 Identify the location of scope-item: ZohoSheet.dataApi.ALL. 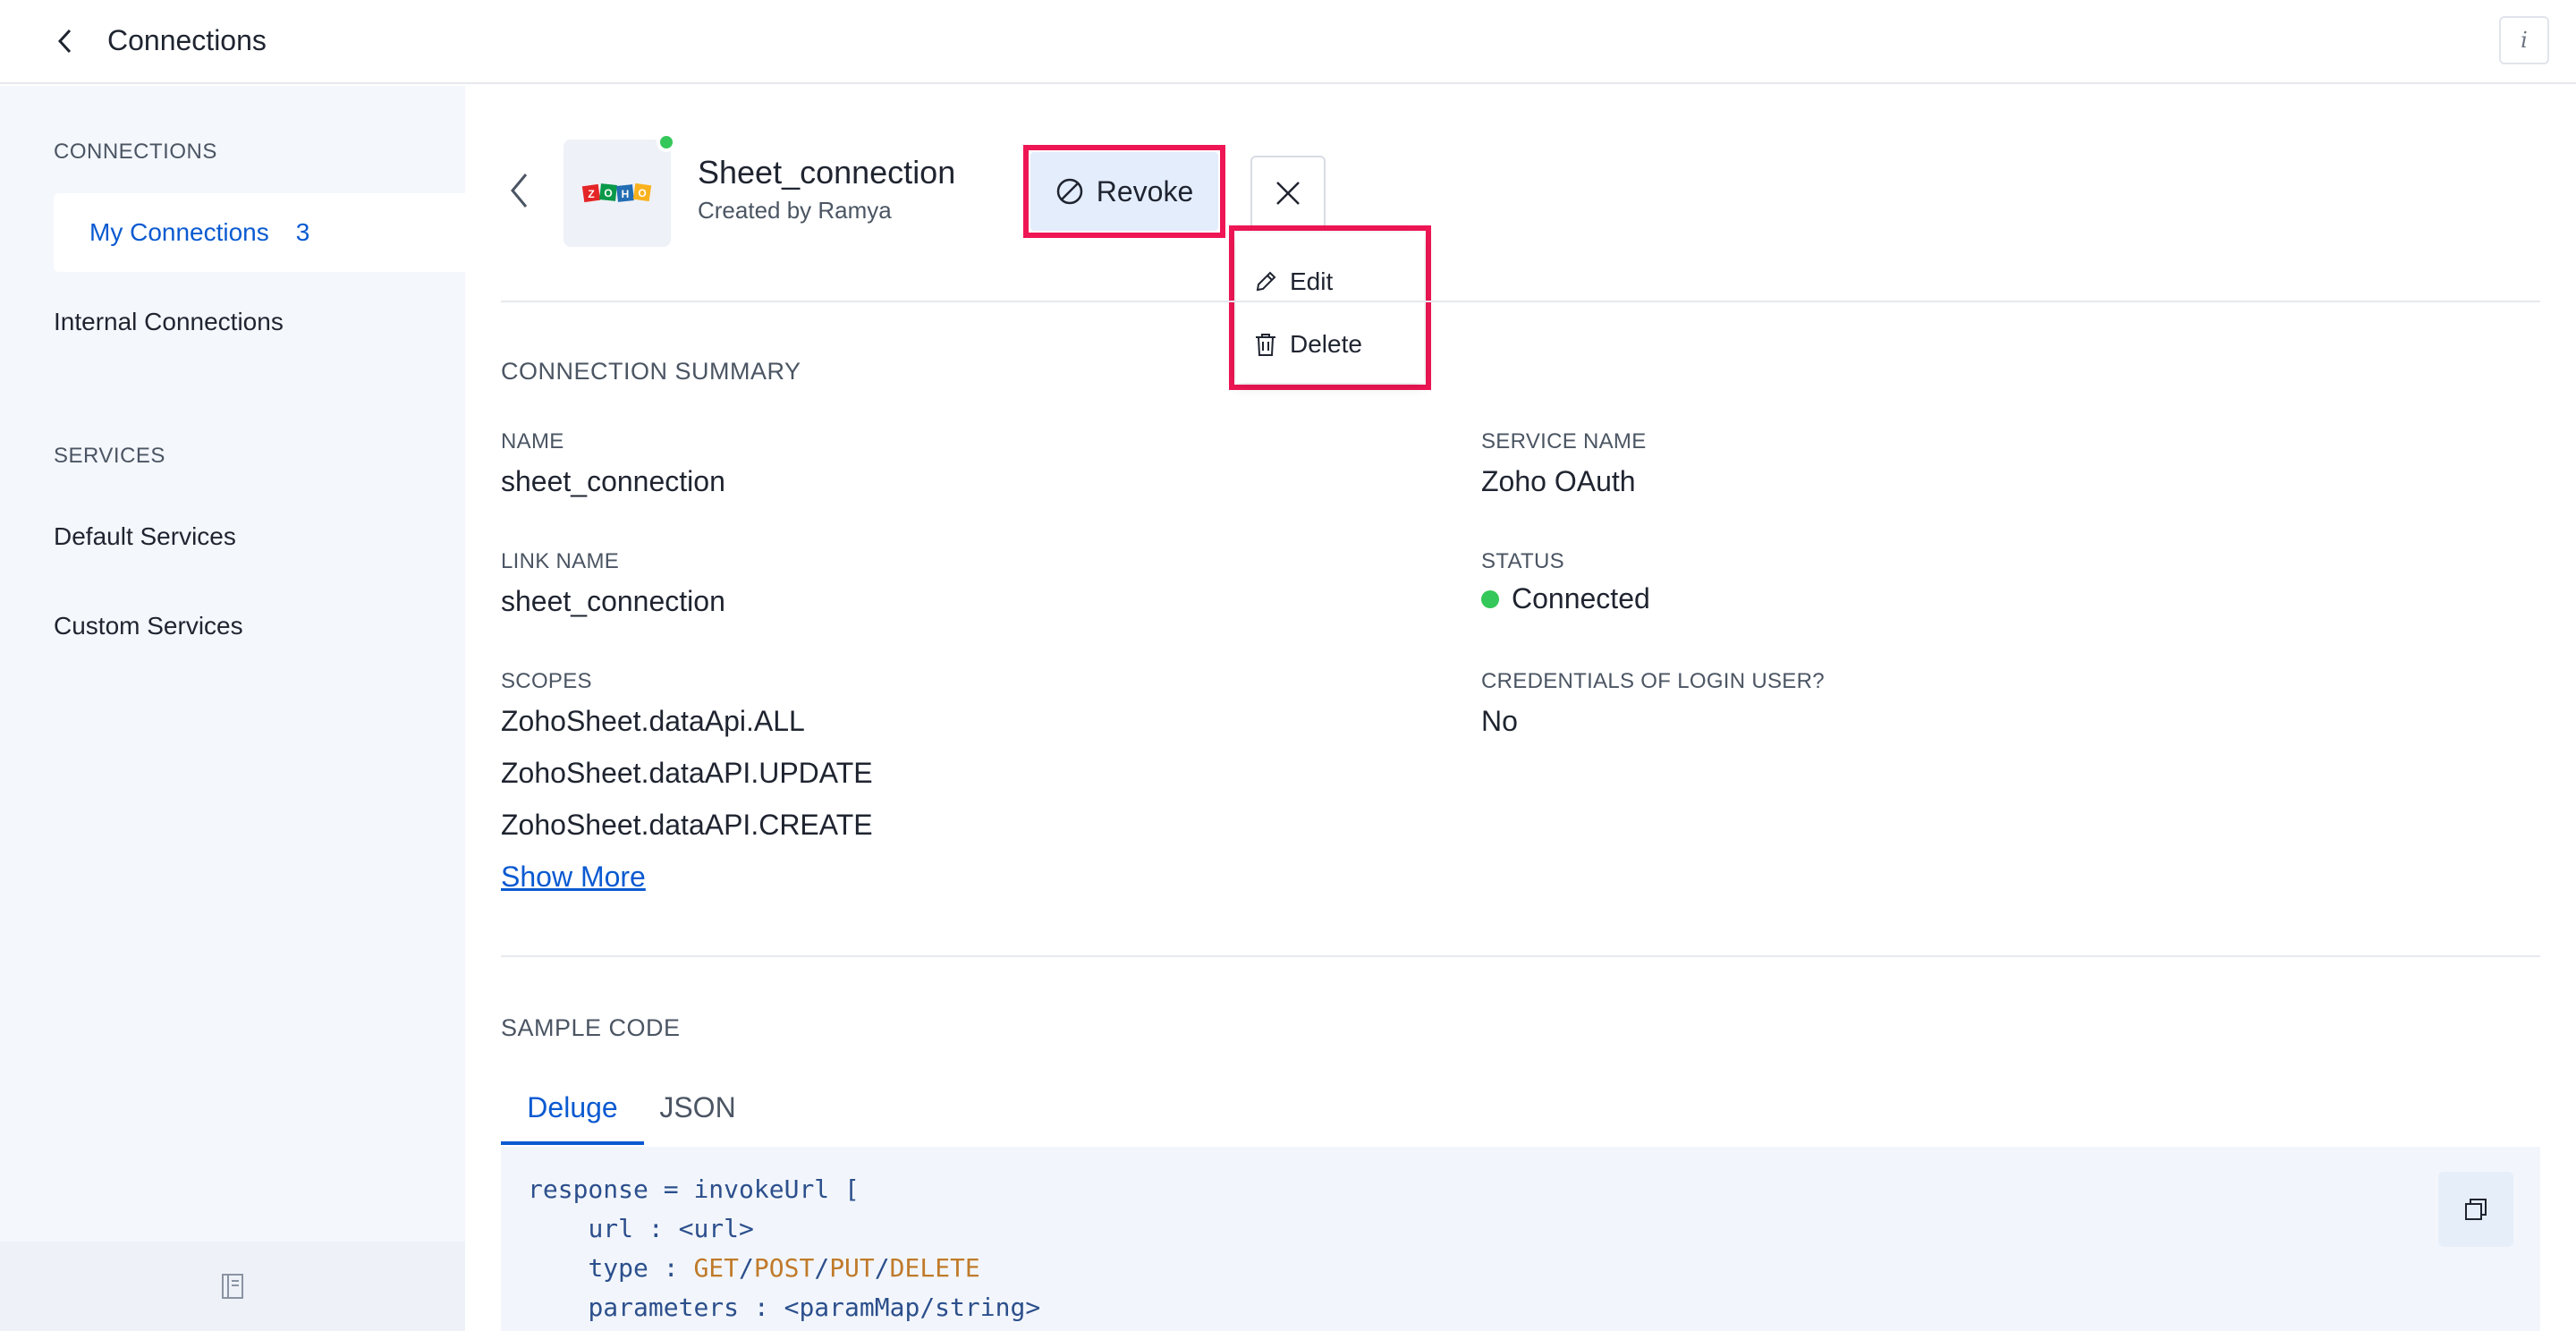
(653, 721).